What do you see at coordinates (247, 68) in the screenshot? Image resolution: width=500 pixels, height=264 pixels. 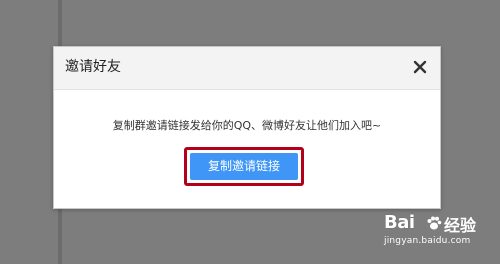 I see `dialog-header: 邀请好友` at bounding box center [247, 68].